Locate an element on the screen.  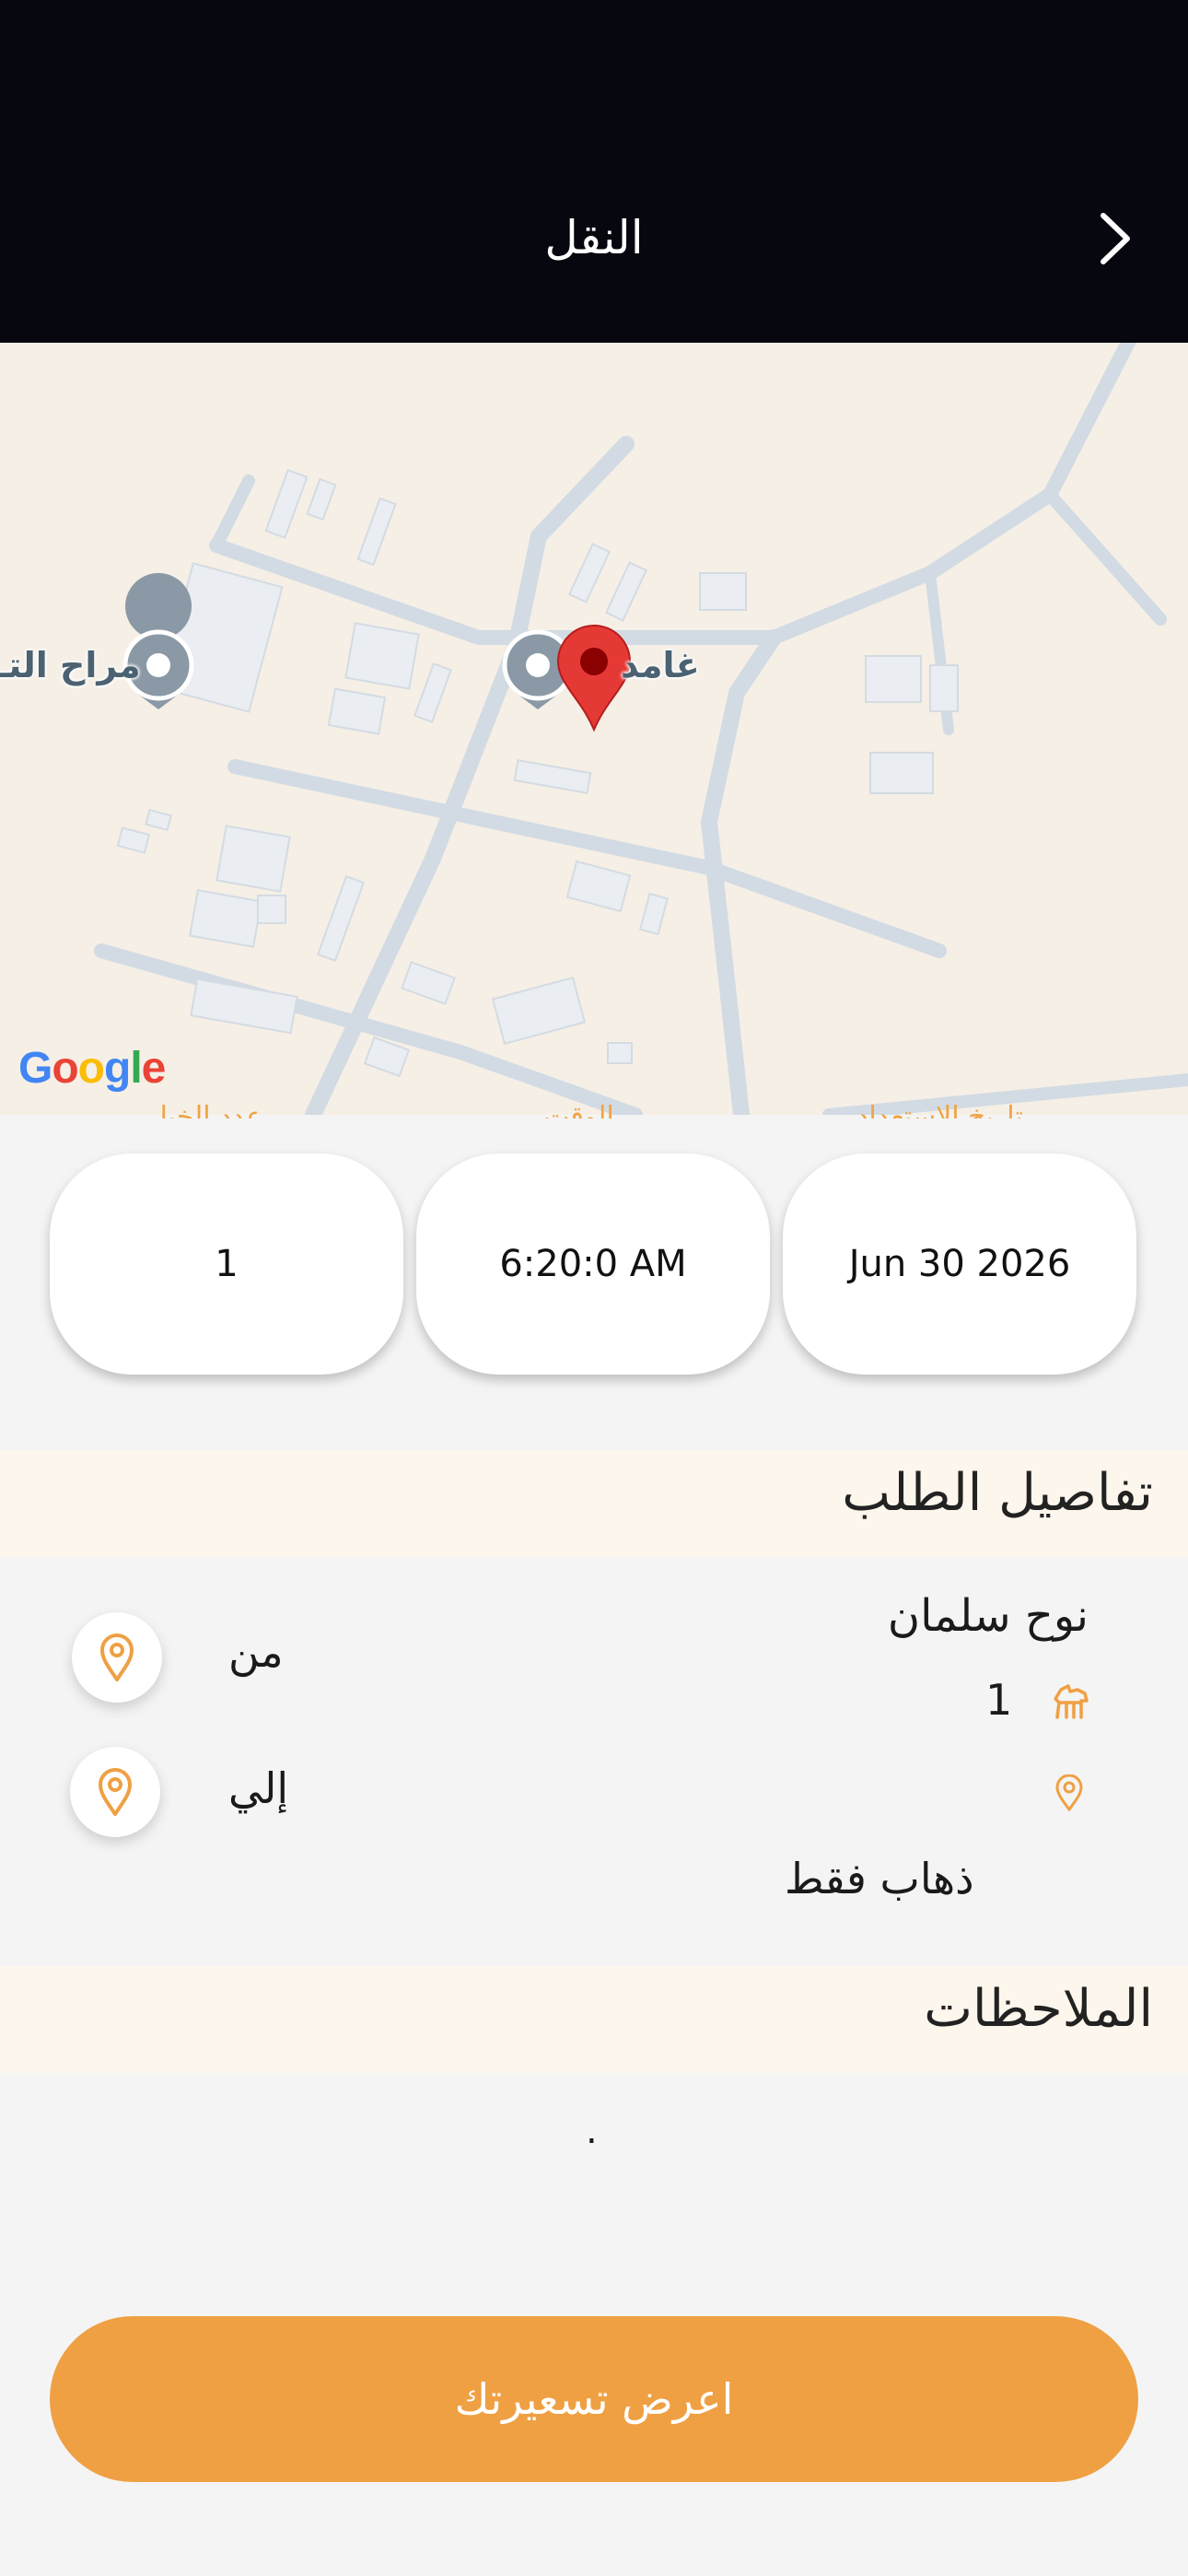
map-place-label: مراح التـ is located at coordinates (70, 665).